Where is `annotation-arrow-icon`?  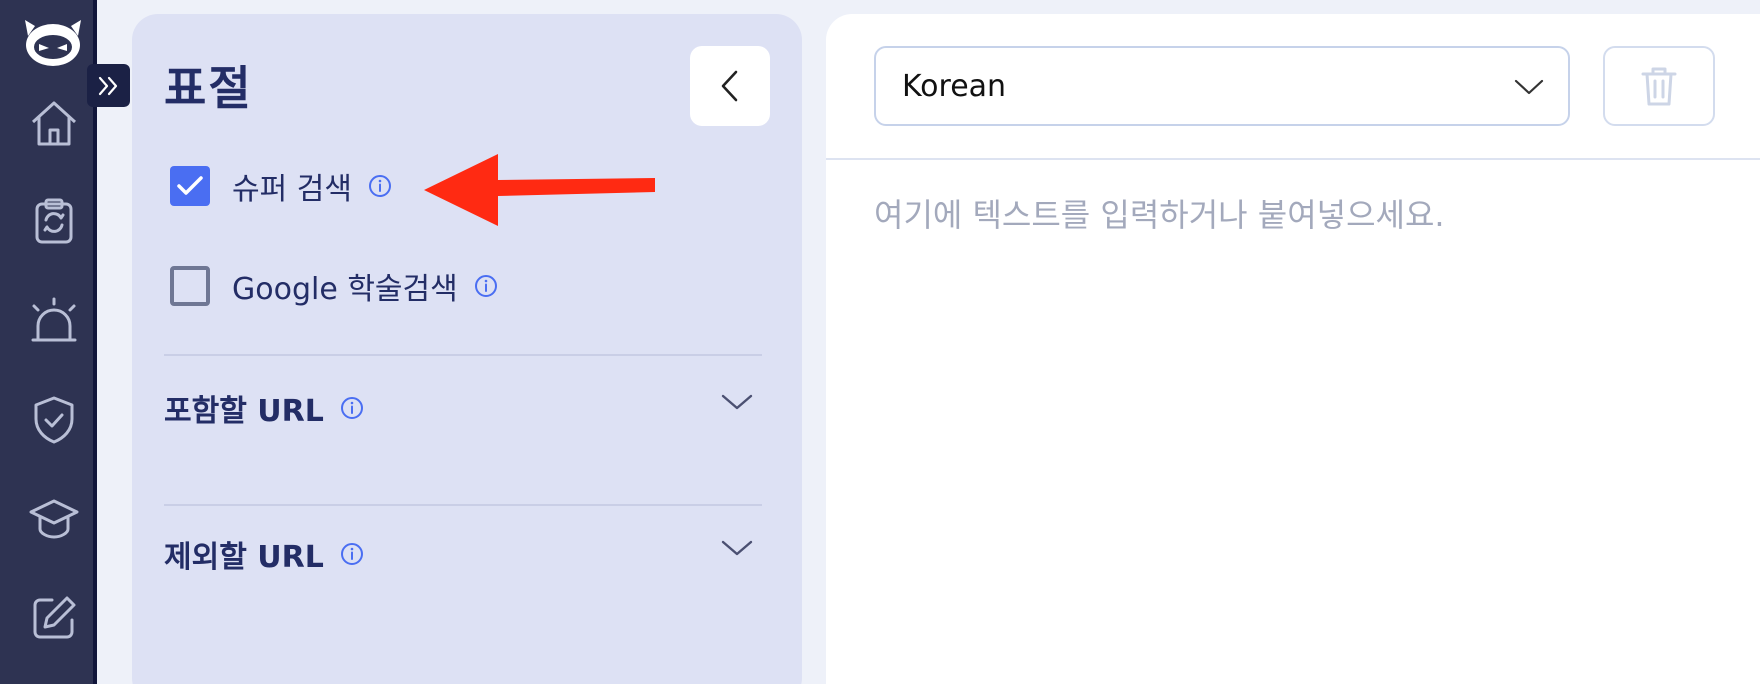
annotation-arrow-icon is located at coordinates (539, 190).